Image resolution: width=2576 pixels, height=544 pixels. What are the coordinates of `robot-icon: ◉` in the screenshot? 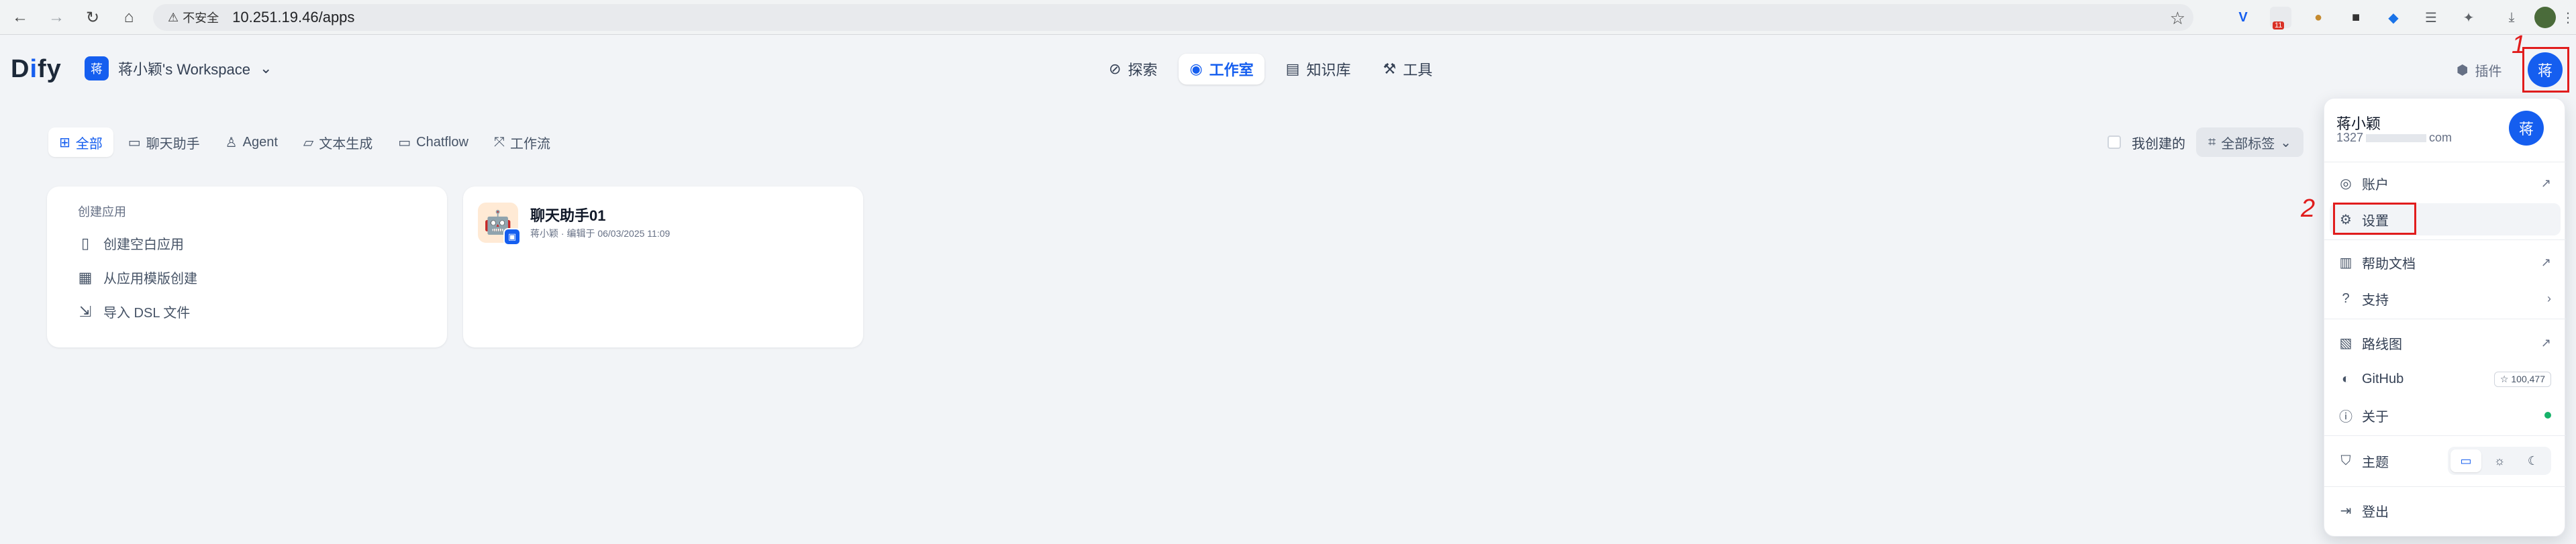 It's located at (1196, 68).